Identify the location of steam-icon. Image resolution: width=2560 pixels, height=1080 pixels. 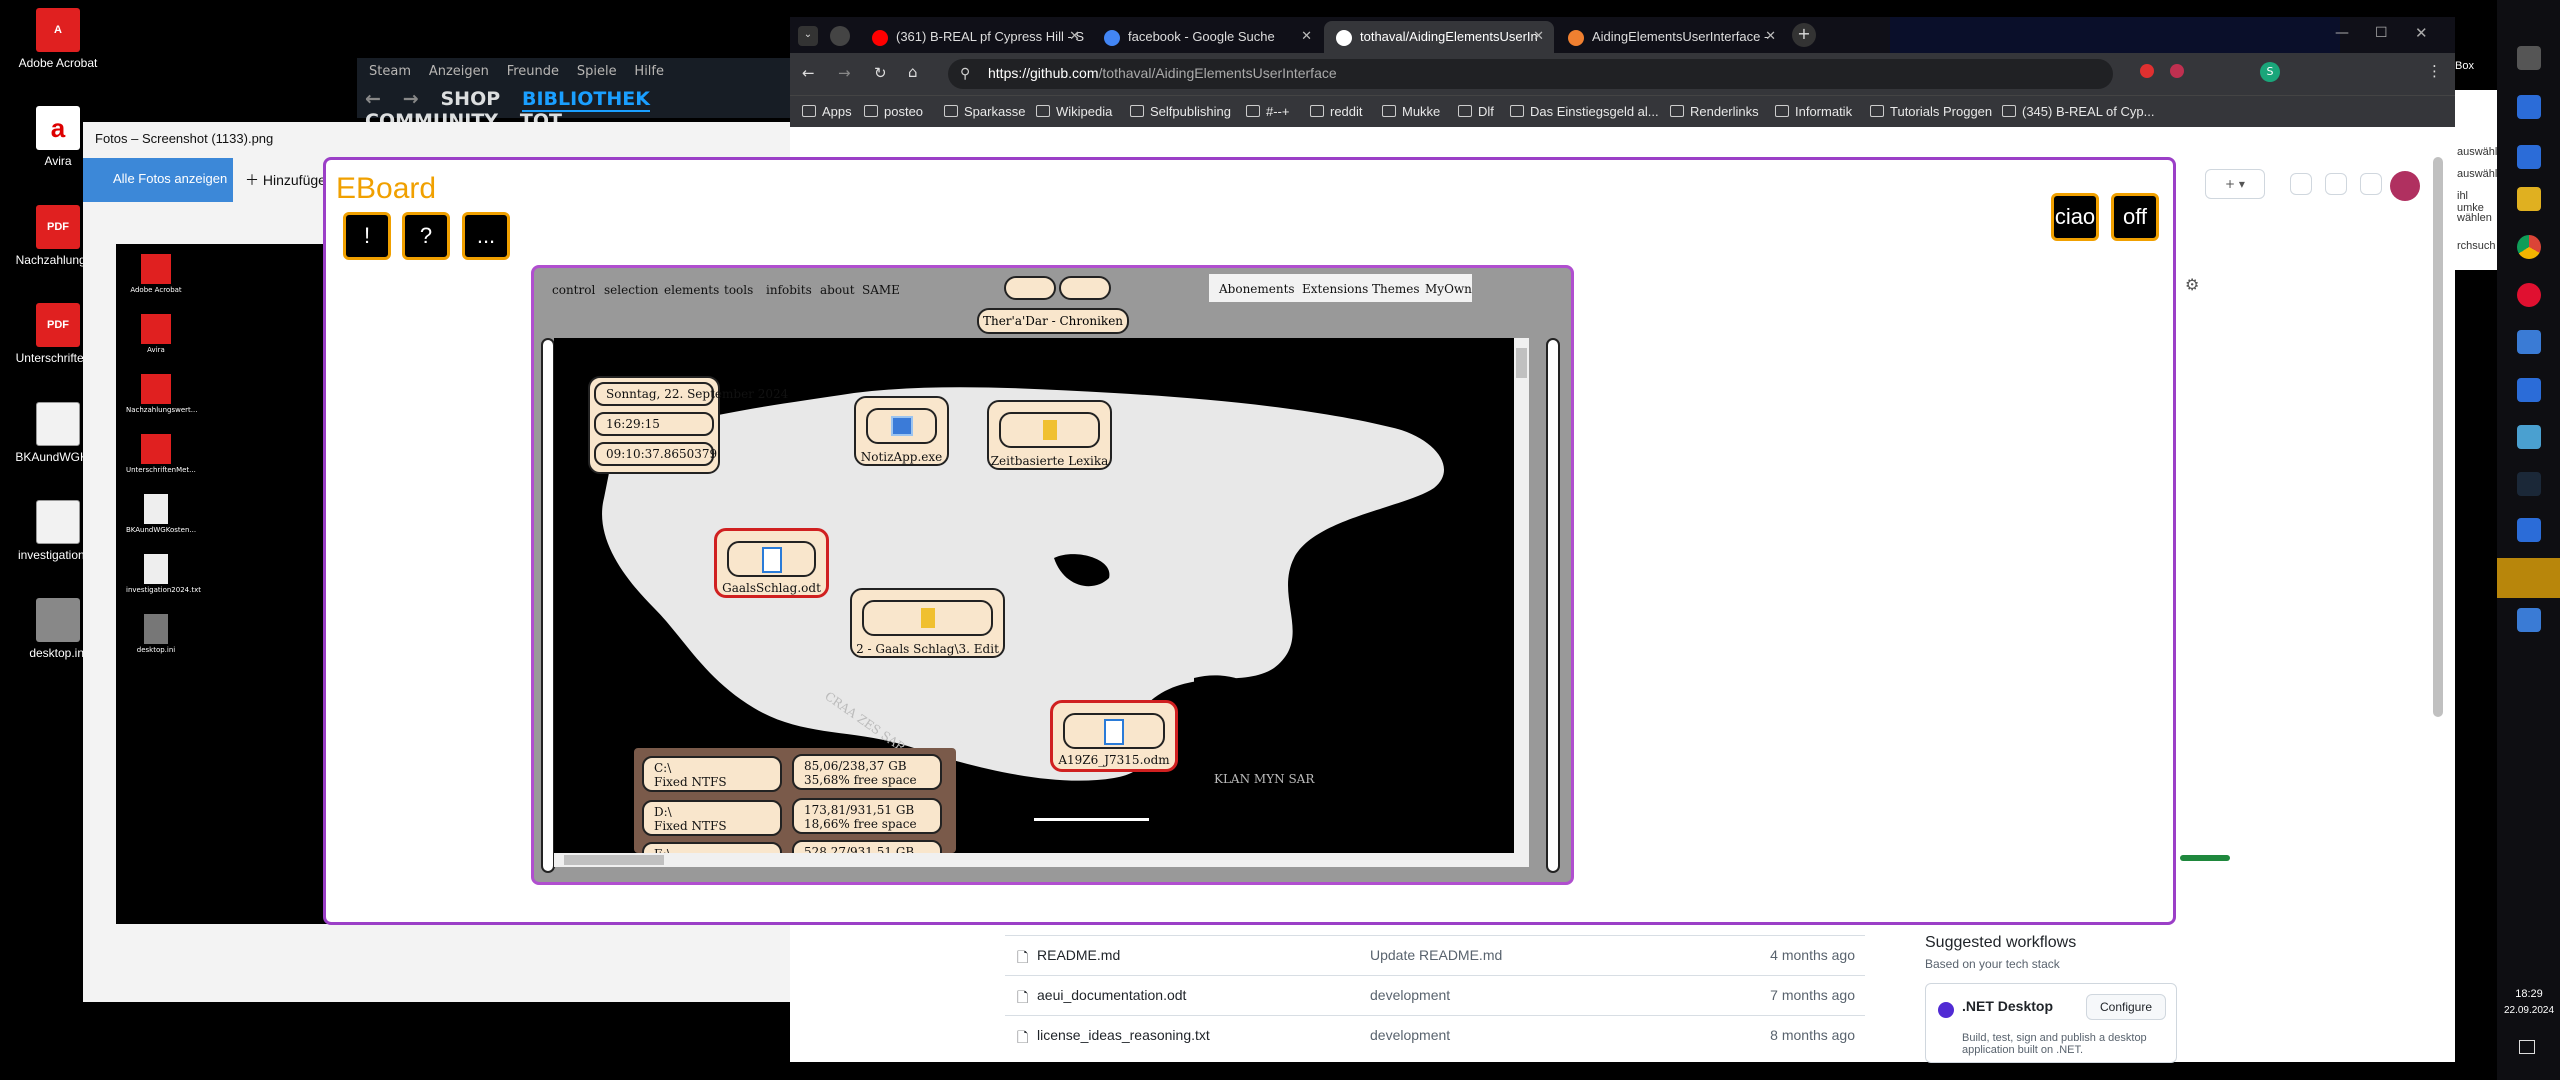
(2529, 484).